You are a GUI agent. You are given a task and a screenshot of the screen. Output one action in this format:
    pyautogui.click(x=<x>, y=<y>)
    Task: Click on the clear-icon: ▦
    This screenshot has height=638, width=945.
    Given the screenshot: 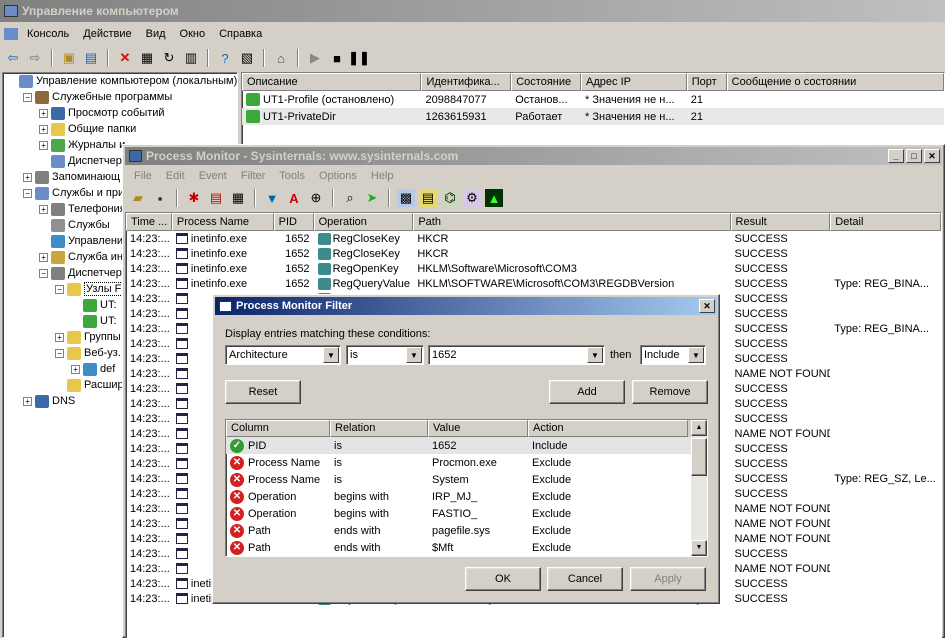 What is the action you would take?
    pyautogui.click(x=238, y=198)
    